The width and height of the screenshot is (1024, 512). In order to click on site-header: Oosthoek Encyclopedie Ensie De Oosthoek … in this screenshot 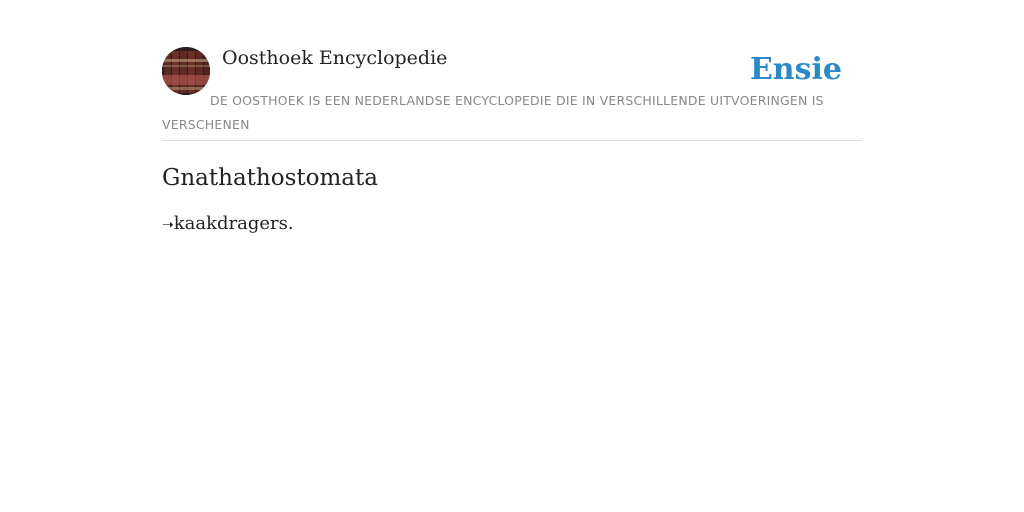, I will do `click(512, 93)`.